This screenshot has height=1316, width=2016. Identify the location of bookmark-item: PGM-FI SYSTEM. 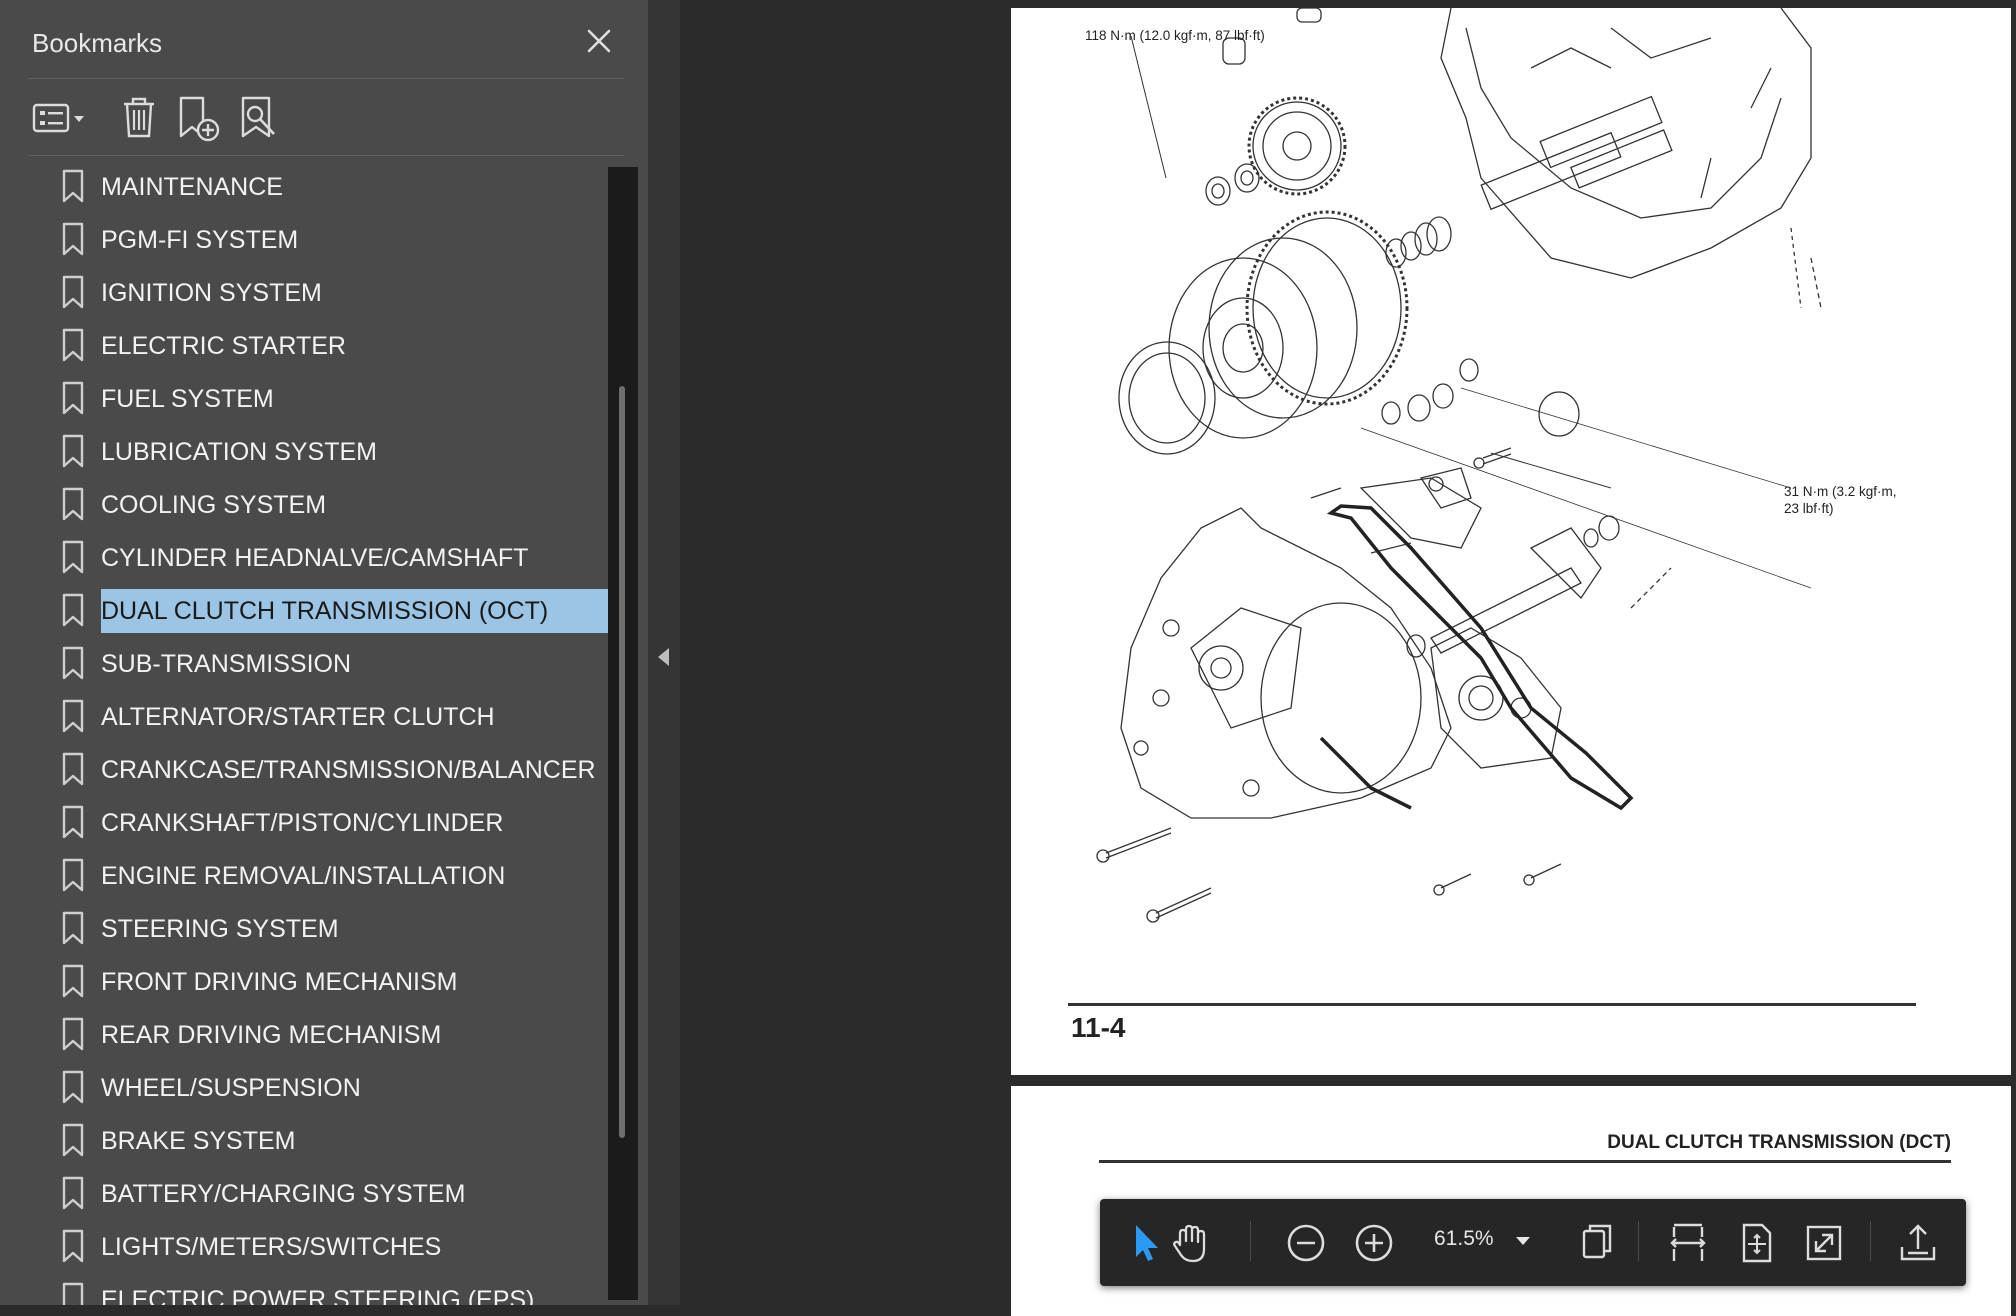
(304, 239).